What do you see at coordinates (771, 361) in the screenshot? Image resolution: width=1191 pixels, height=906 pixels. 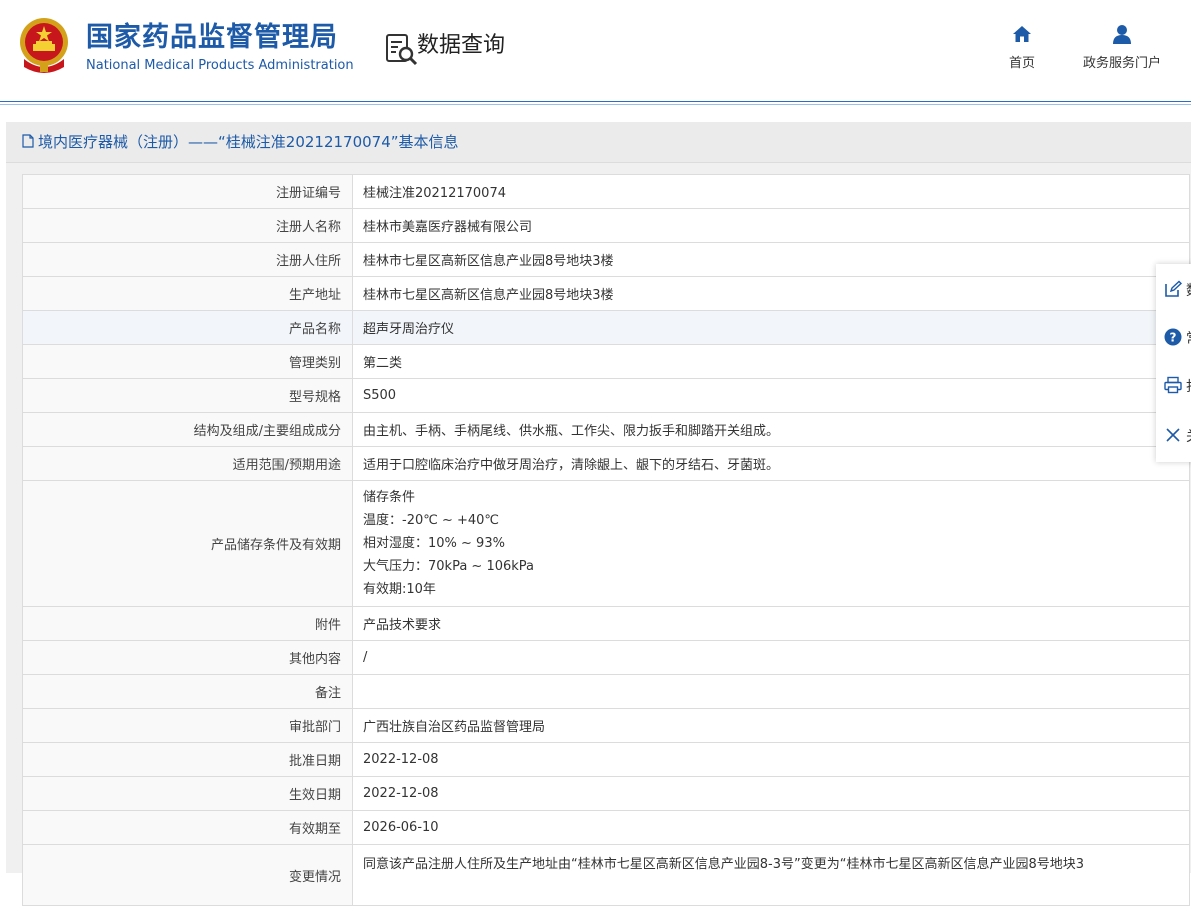 I see `row-value: 第二类` at bounding box center [771, 361].